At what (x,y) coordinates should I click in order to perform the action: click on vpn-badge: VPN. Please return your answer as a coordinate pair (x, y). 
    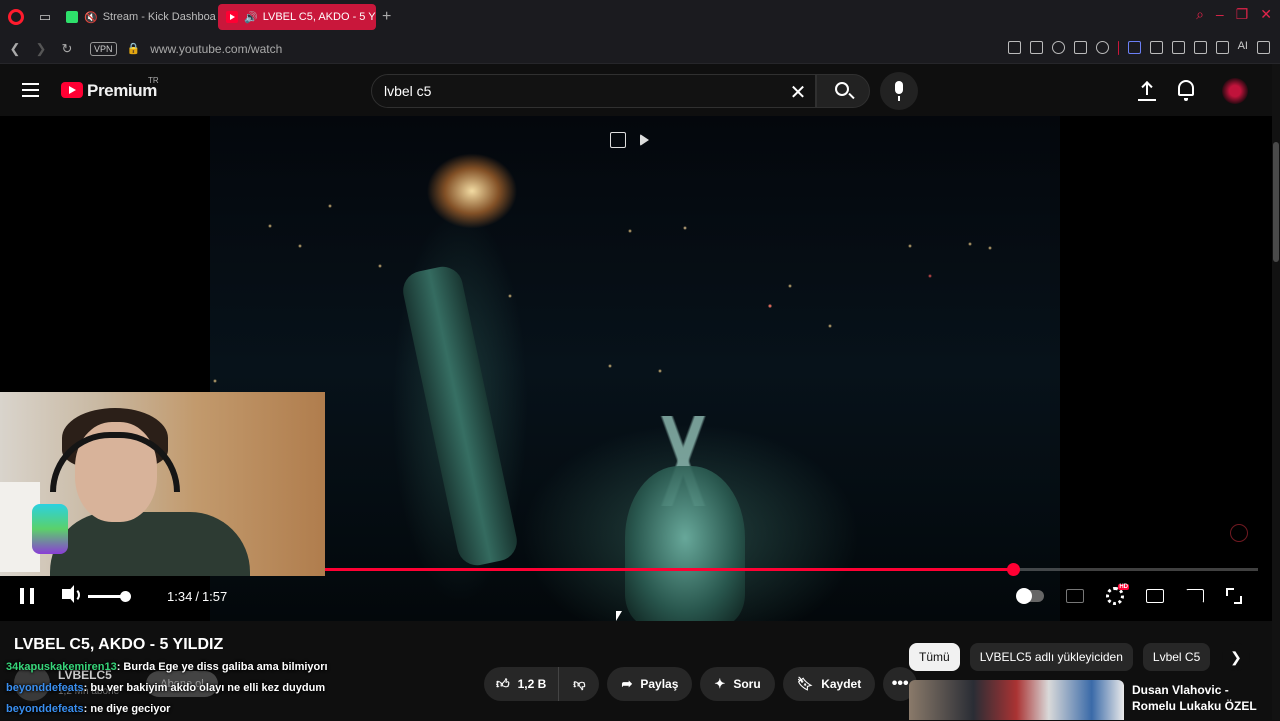
    Looking at the image, I should click on (103, 48).